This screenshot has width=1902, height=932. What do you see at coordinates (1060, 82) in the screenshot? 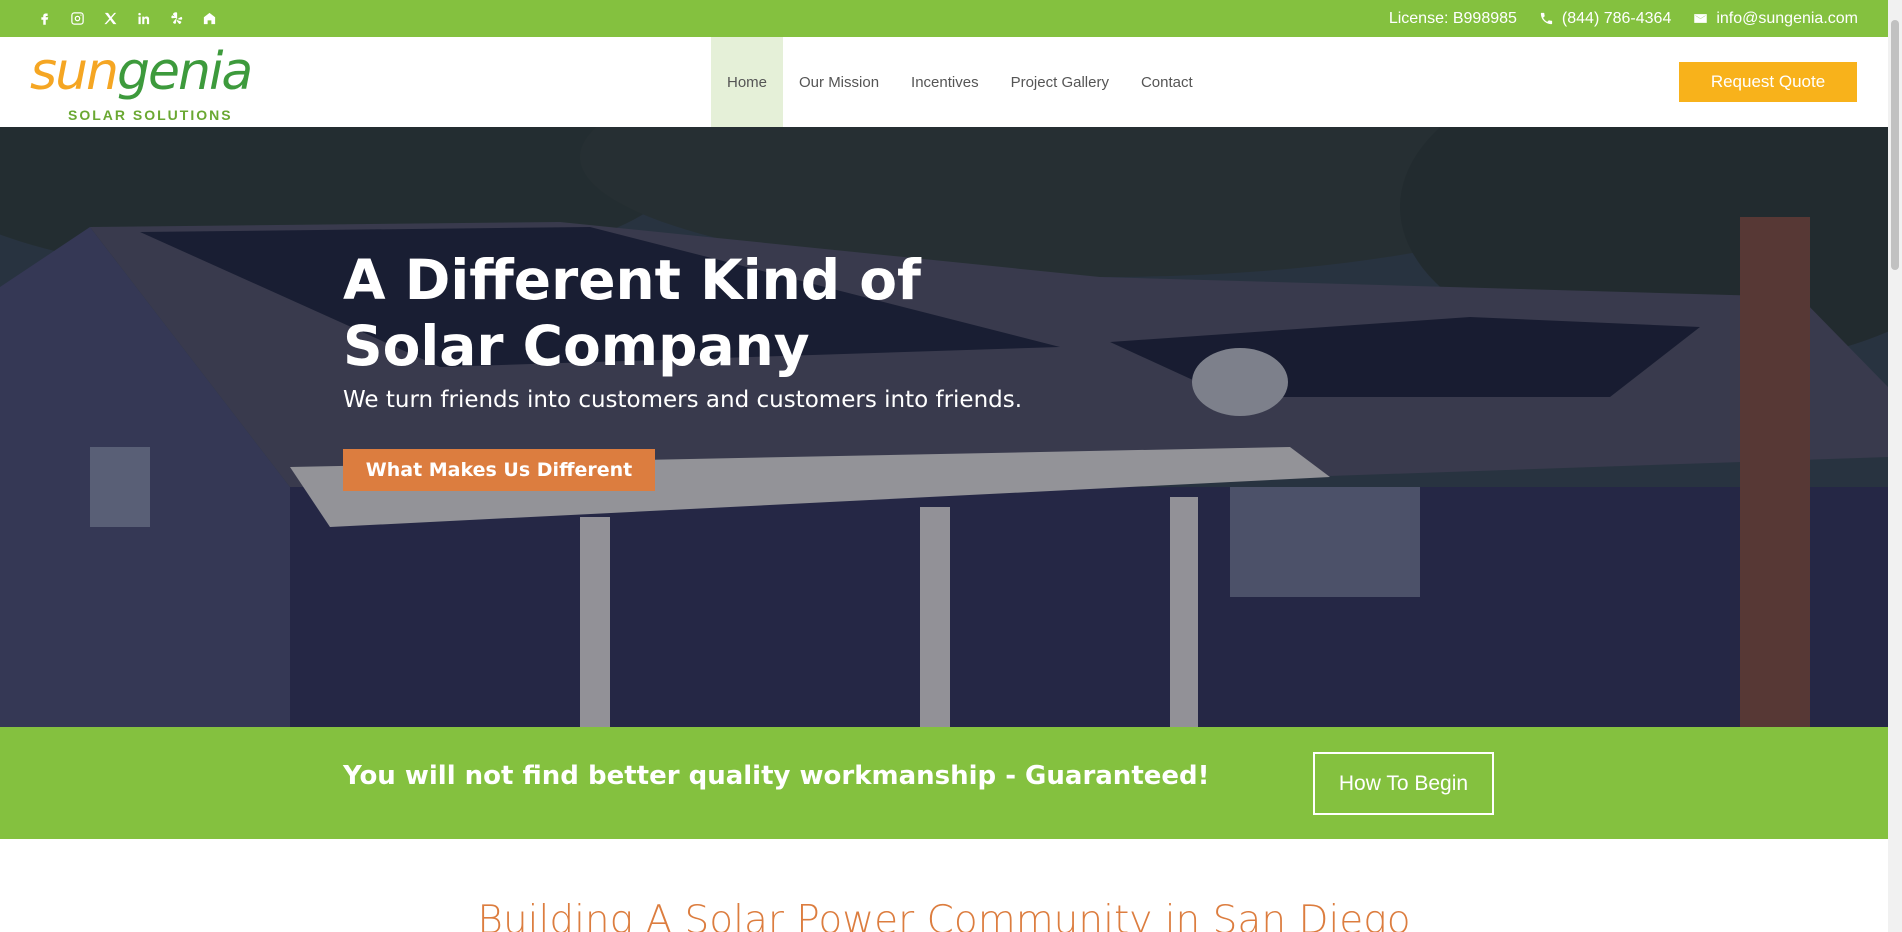
I see `nav-project-gallery: Project Gallery` at bounding box center [1060, 82].